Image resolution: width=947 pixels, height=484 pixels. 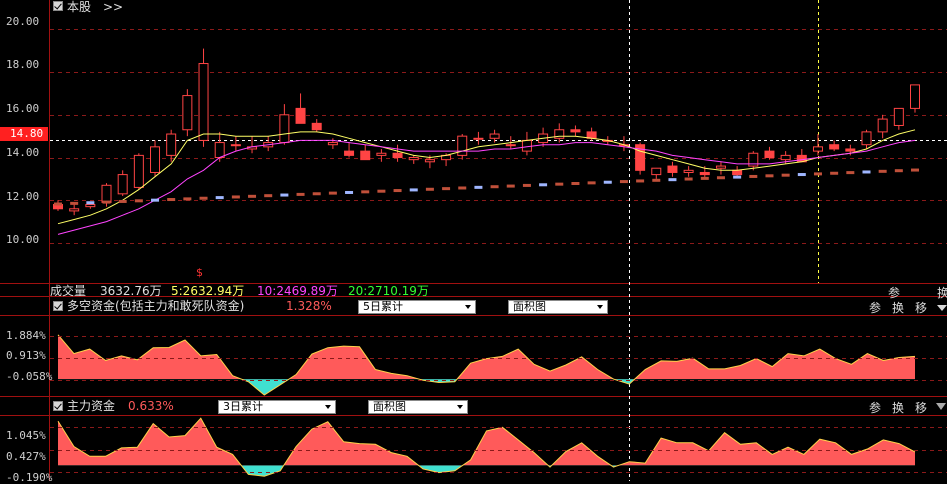 I want to click on panel2-level-2: 0.427%, so click(x=26, y=456).